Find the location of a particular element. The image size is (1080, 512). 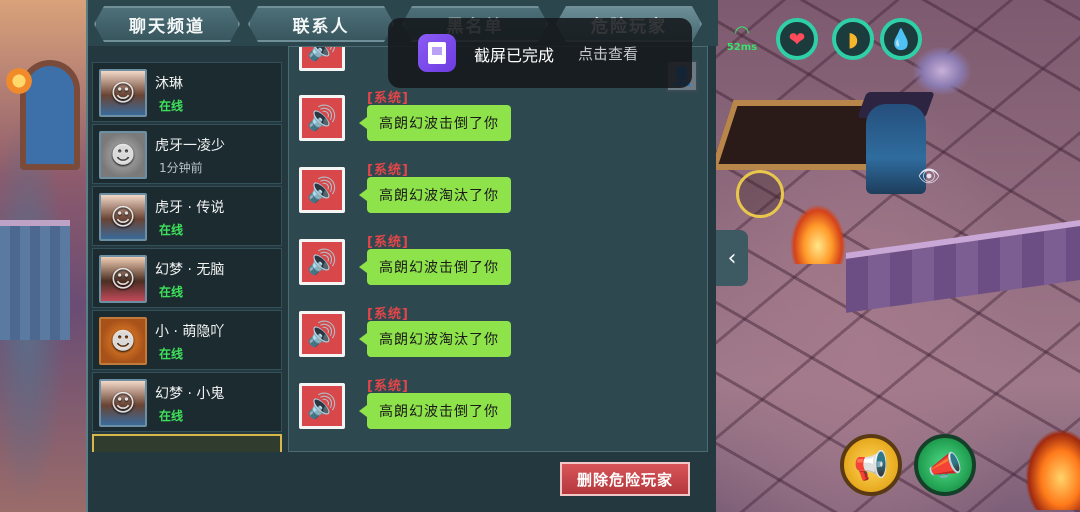

contact-name: 幻梦 · 小鬼 is located at coordinates (190, 394).